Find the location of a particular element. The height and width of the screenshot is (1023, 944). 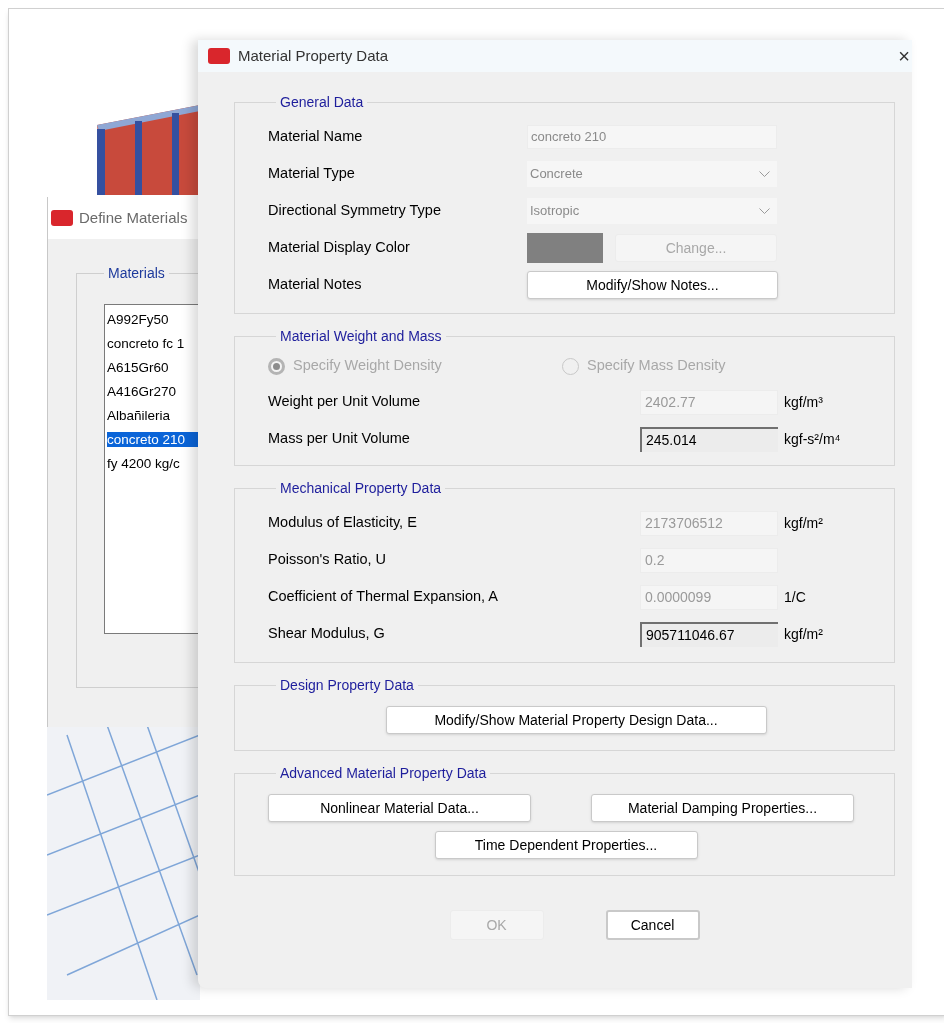

field-label: Shear Modulus, G is located at coordinates (327, 634).